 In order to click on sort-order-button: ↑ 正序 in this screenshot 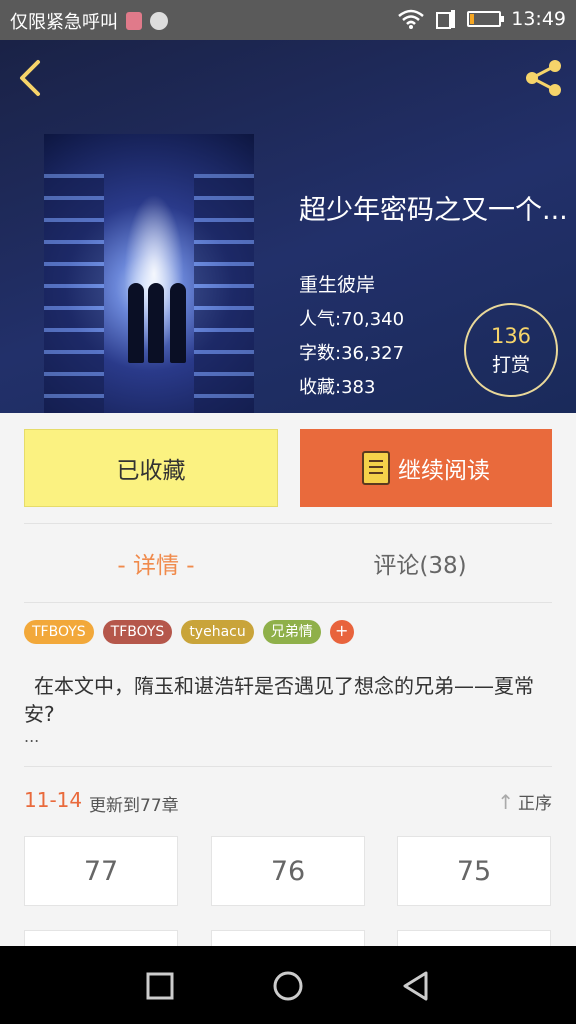, I will do `click(524, 802)`.